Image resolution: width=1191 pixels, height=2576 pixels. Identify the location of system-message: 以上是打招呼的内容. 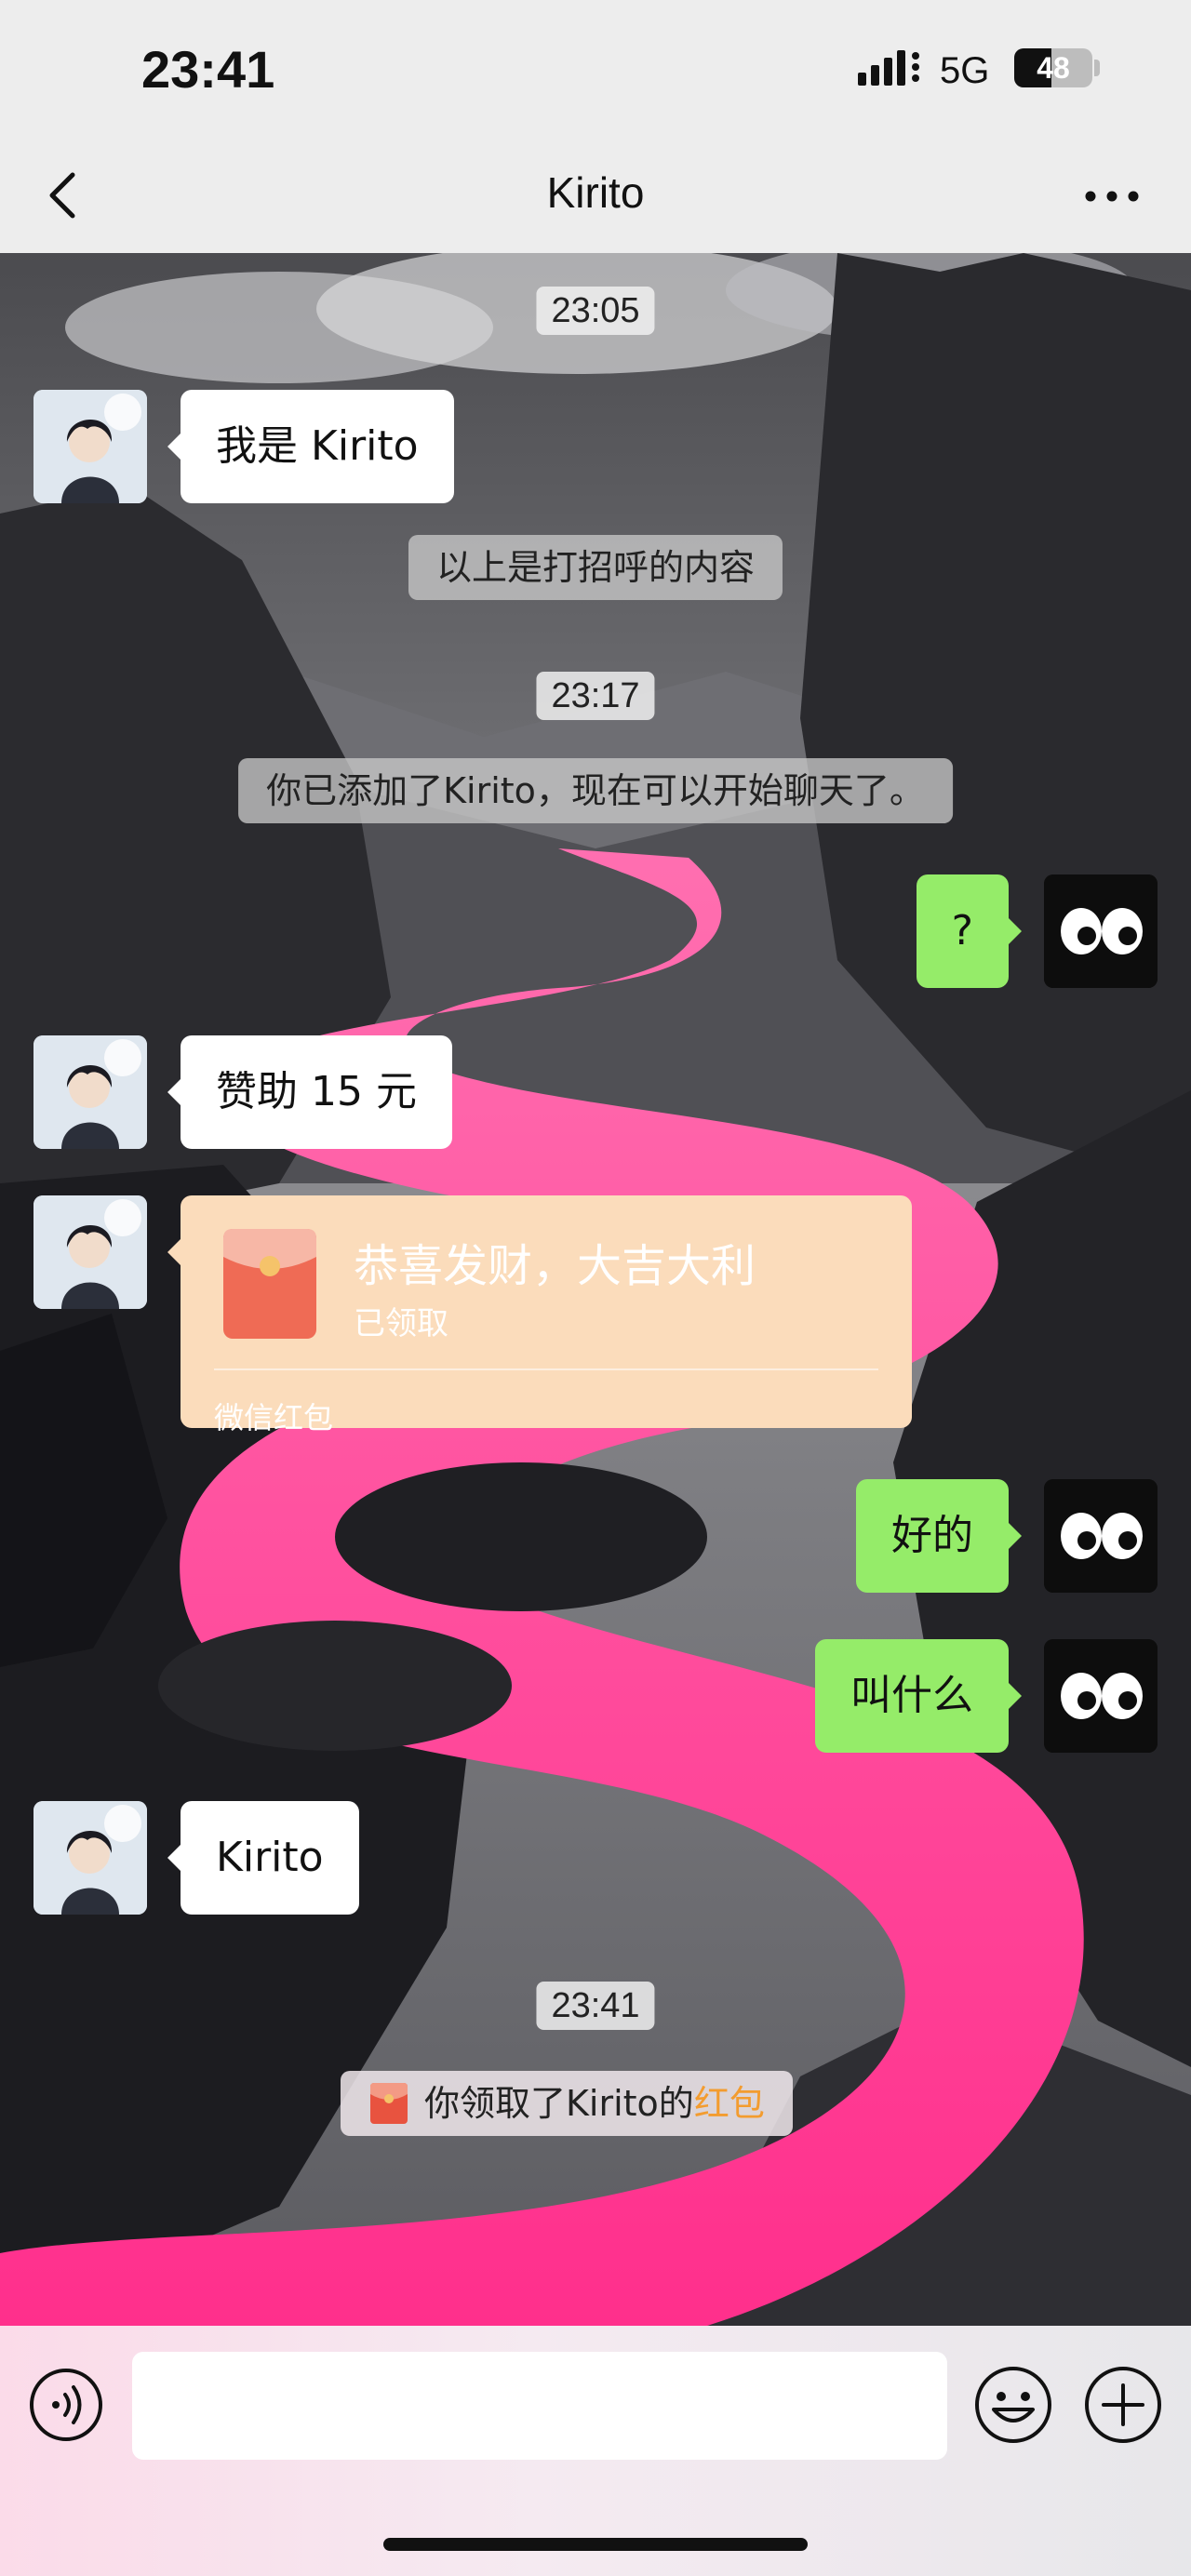
(595, 567).